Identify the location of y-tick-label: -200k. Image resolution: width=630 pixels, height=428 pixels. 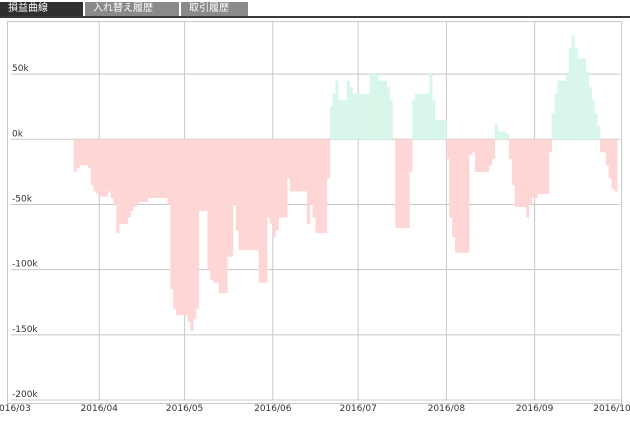
(25, 395).